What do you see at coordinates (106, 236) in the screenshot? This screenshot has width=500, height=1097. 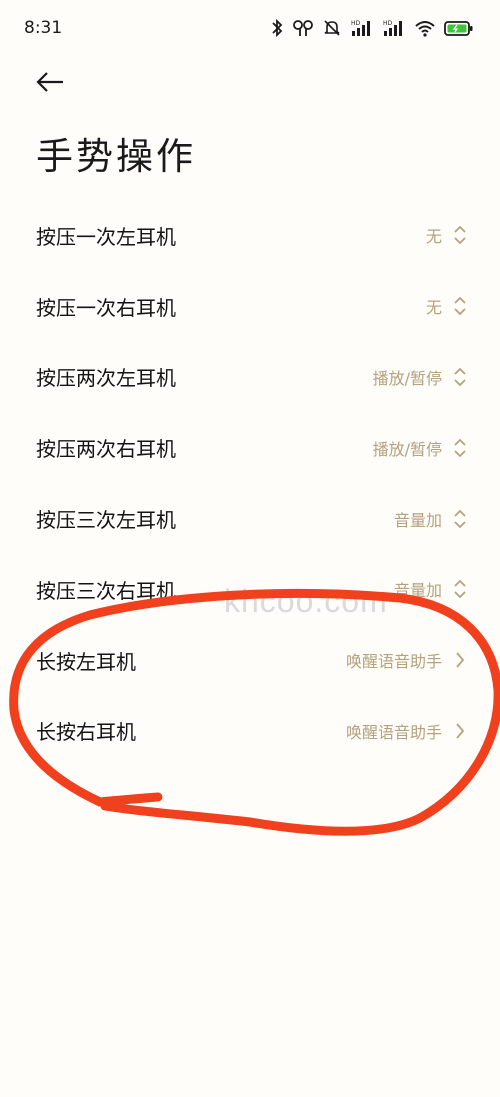 I see `setting-label: 按压一次左耳机` at bounding box center [106, 236].